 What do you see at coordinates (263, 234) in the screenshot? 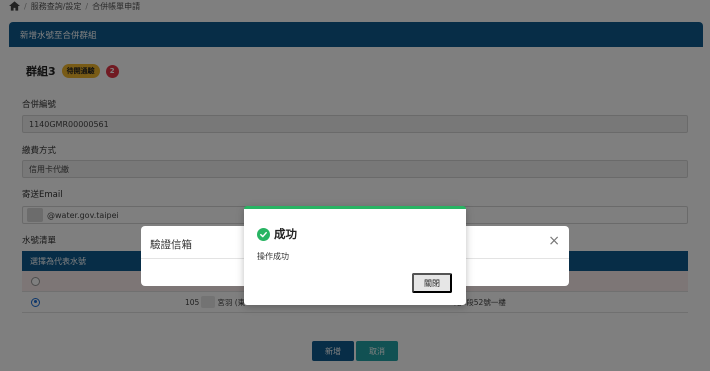
I see `check-circle-icon` at bounding box center [263, 234].